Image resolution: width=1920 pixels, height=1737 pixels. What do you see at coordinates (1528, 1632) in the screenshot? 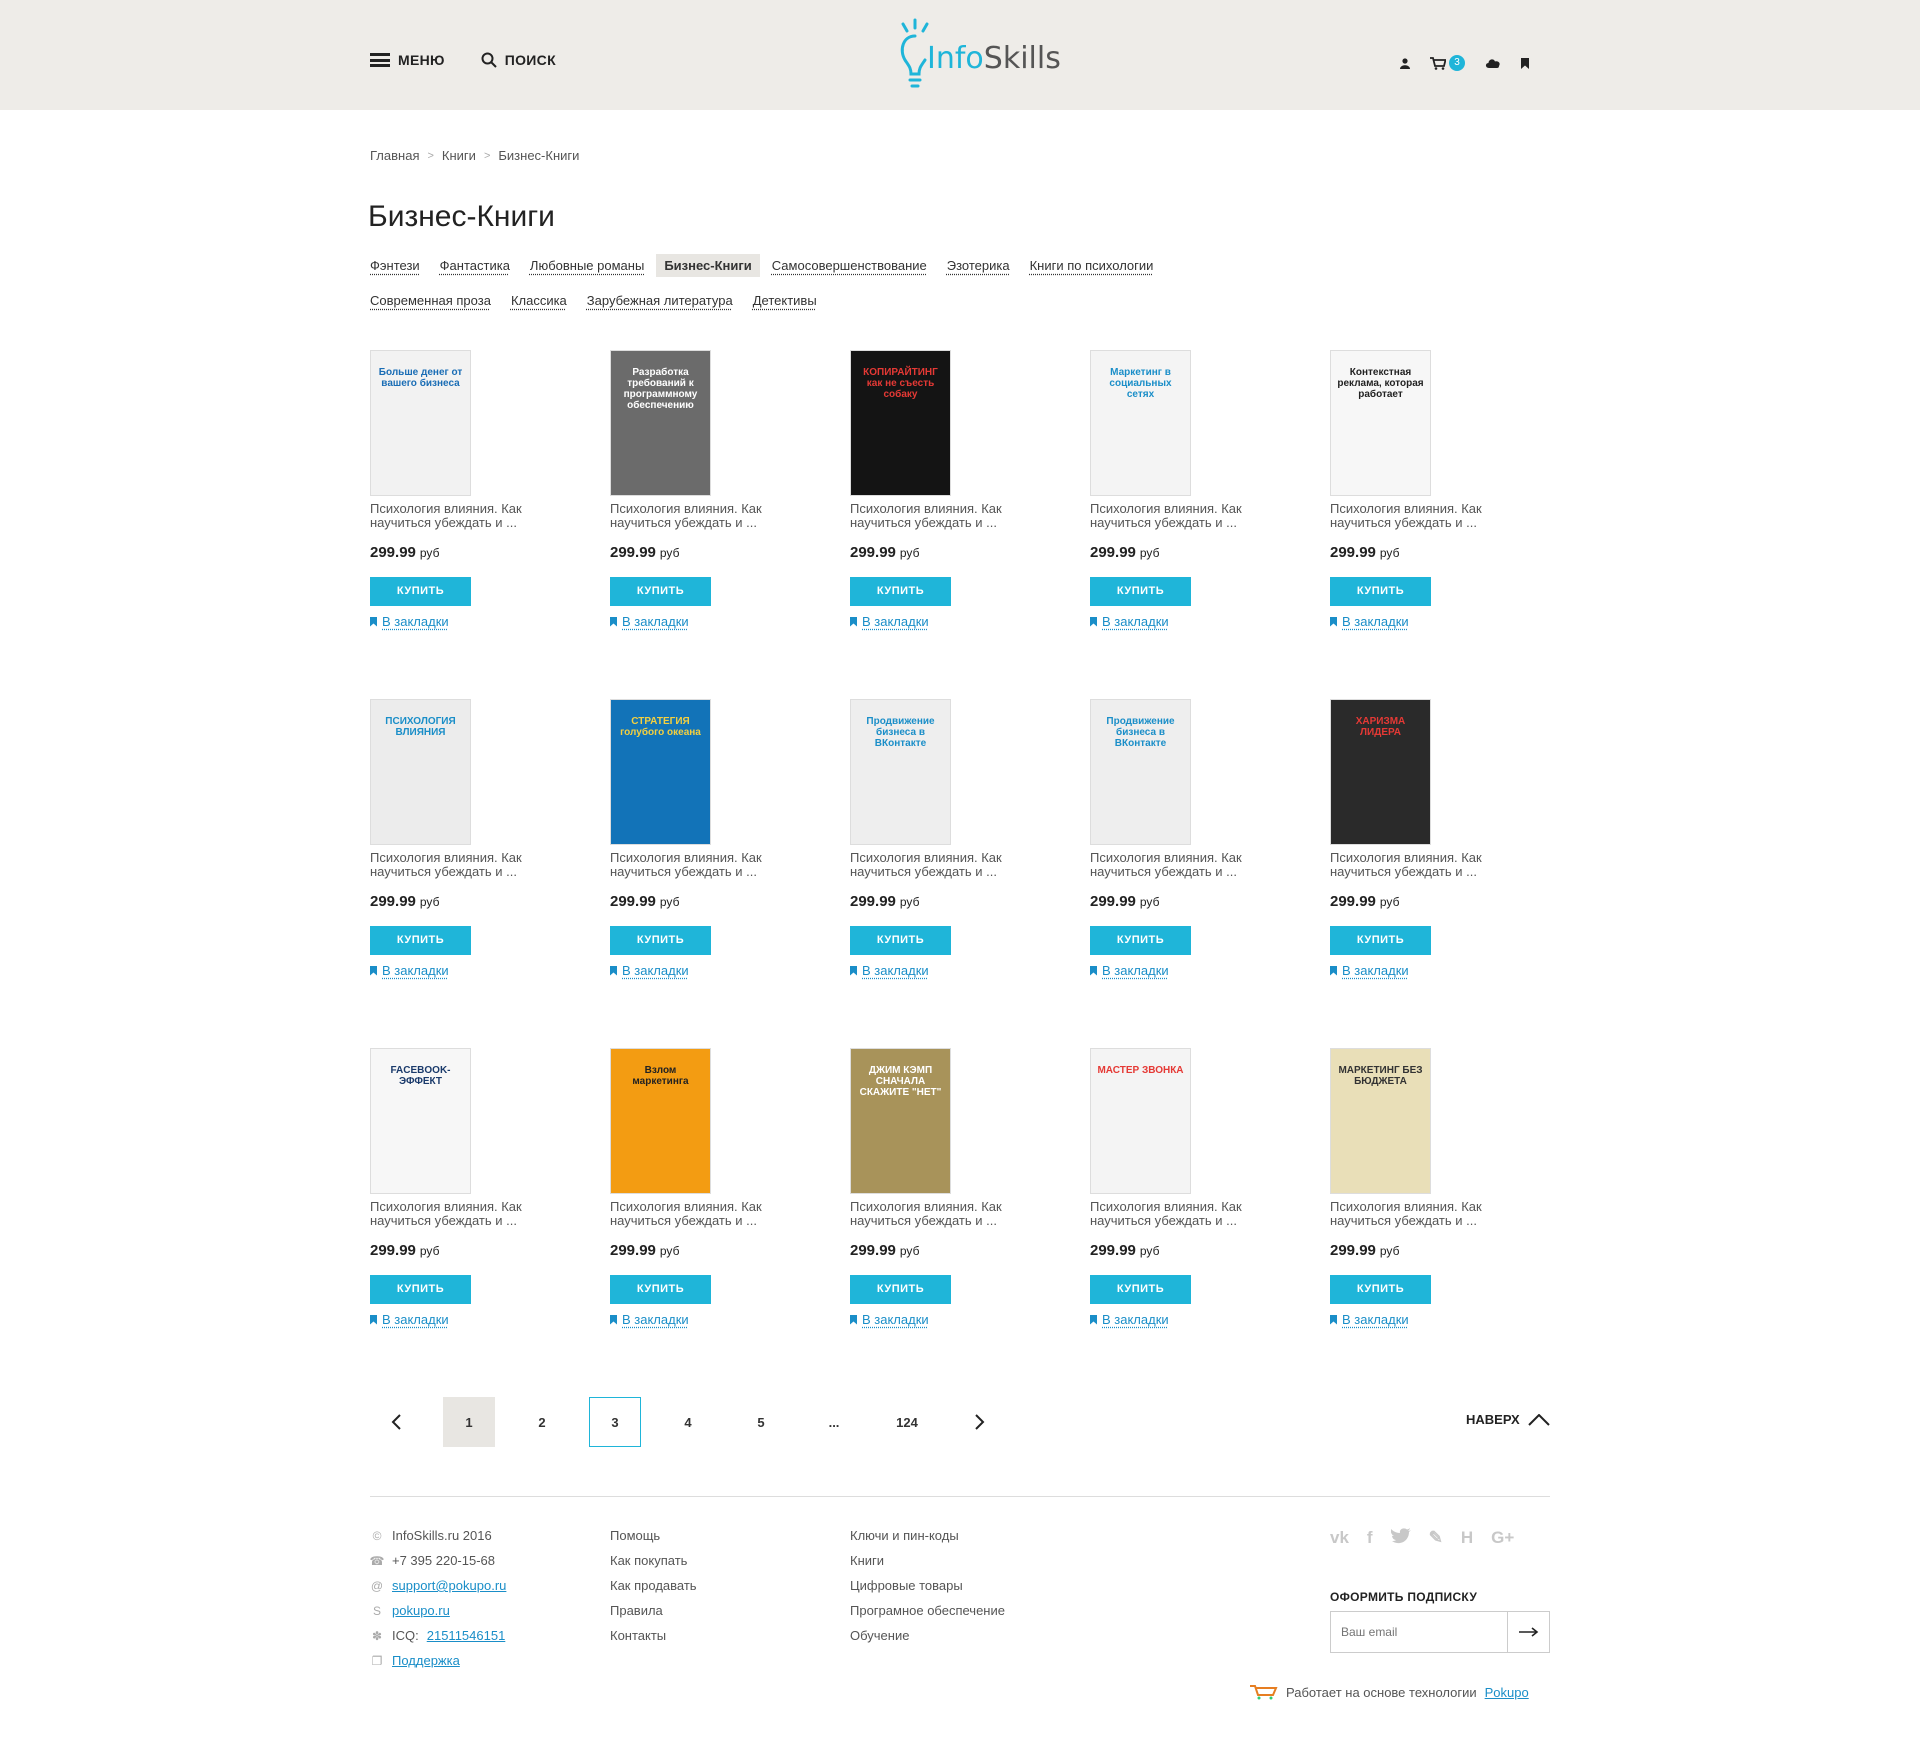
I see `subscribe-submit-button` at bounding box center [1528, 1632].